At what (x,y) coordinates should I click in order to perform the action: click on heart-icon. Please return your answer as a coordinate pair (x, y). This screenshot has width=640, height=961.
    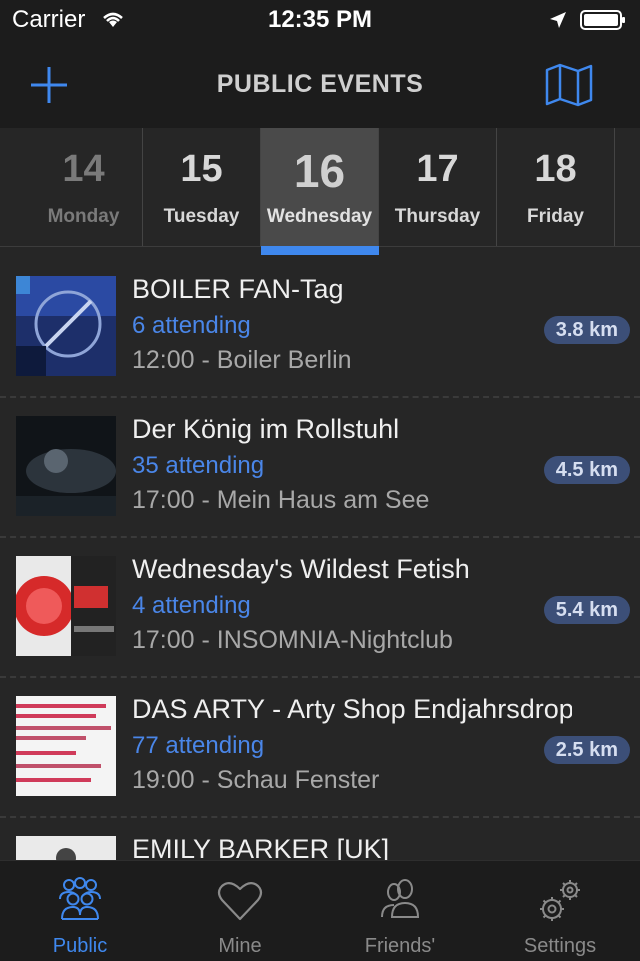
    Looking at the image, I should click on (240, 901).